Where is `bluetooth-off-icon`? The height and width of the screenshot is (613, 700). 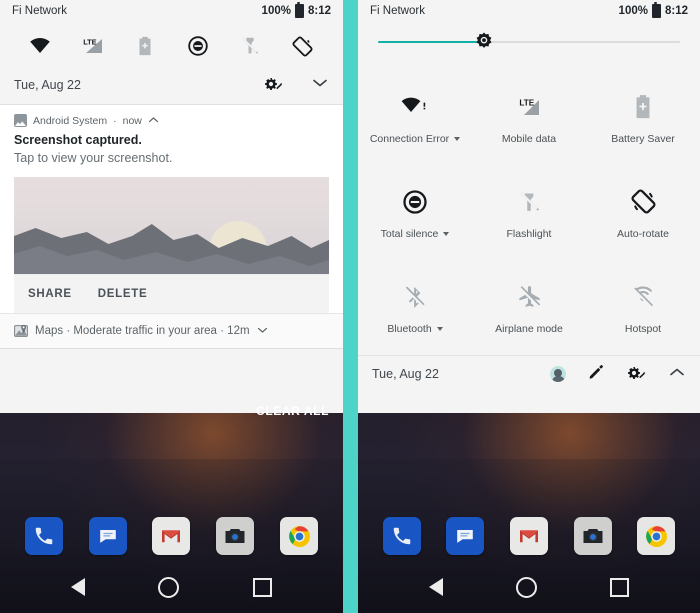 bluetooth-off-icon is located at coordinates (415, 297).